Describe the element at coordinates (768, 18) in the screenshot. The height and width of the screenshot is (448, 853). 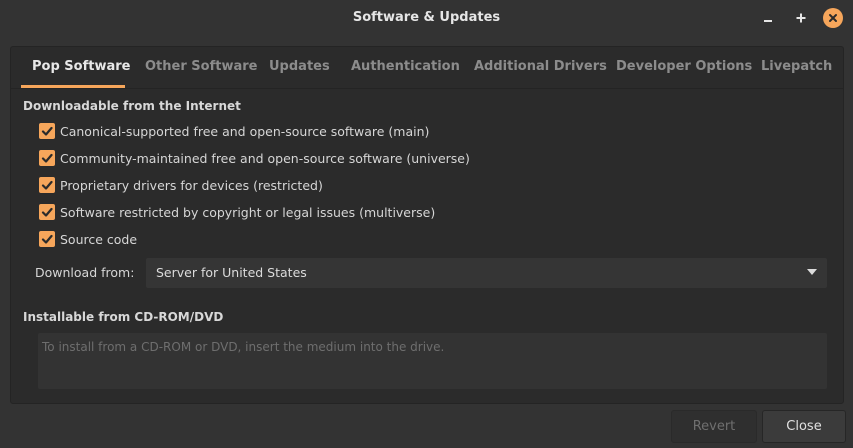
I see `minimize-button` at that location.